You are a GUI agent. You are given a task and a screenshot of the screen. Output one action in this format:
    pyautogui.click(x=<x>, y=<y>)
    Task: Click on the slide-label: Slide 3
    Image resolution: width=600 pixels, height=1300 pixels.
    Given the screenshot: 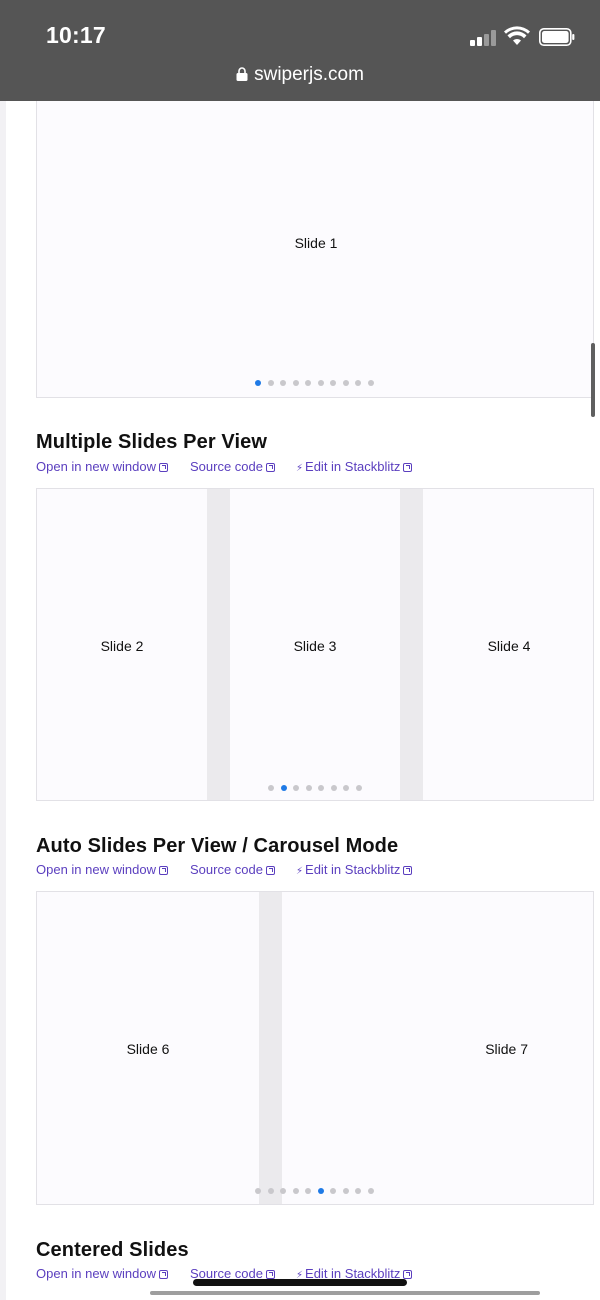 What is the action you would take?
    pyautogui.click(x=315, y=645)
    